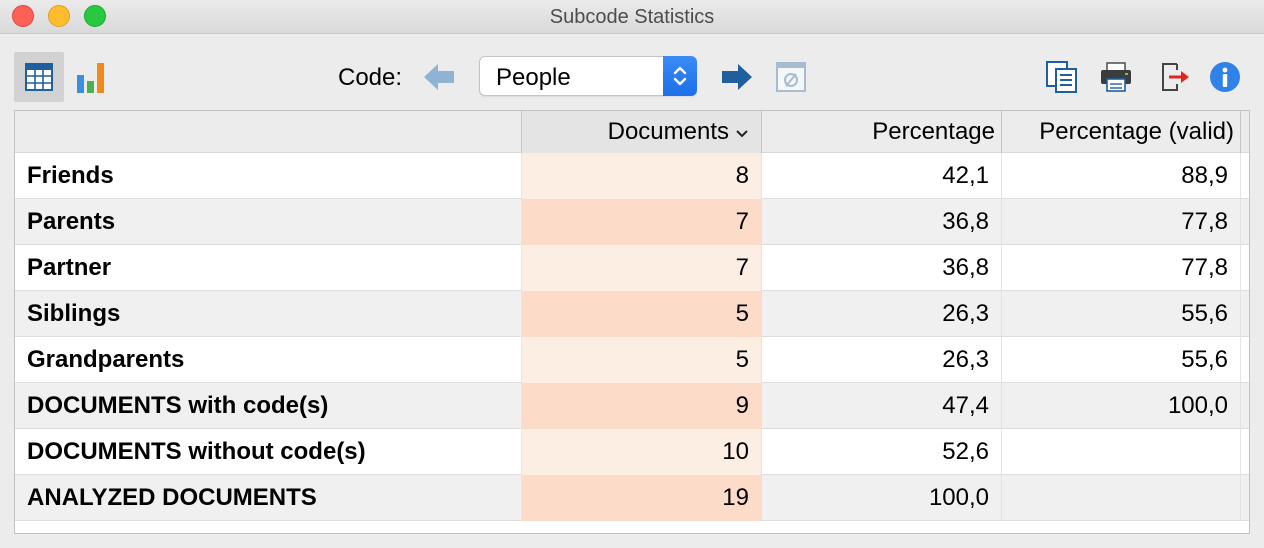  I want to click on code-select: People, so click(588, 76).